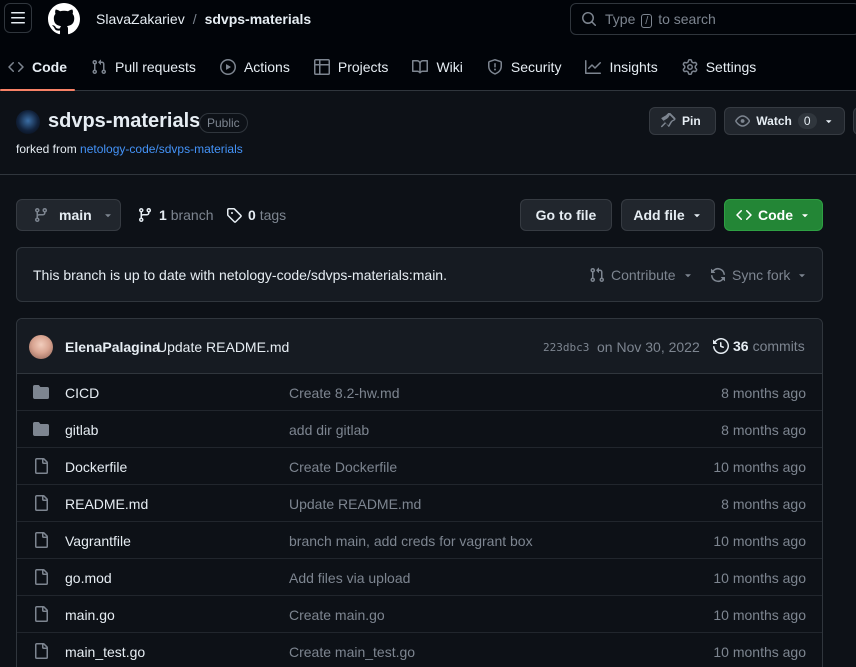 The image size is (856, 667). What do you see at coordinates (112, 347) in the screenshot?
I see `commit-author: ElenaPalagina` at bounding box center [112, 347].